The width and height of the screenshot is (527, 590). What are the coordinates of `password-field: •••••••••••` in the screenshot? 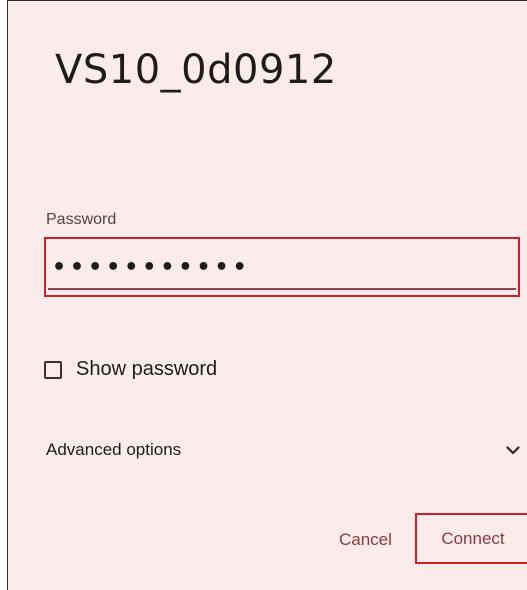 It's located at (282, 267).